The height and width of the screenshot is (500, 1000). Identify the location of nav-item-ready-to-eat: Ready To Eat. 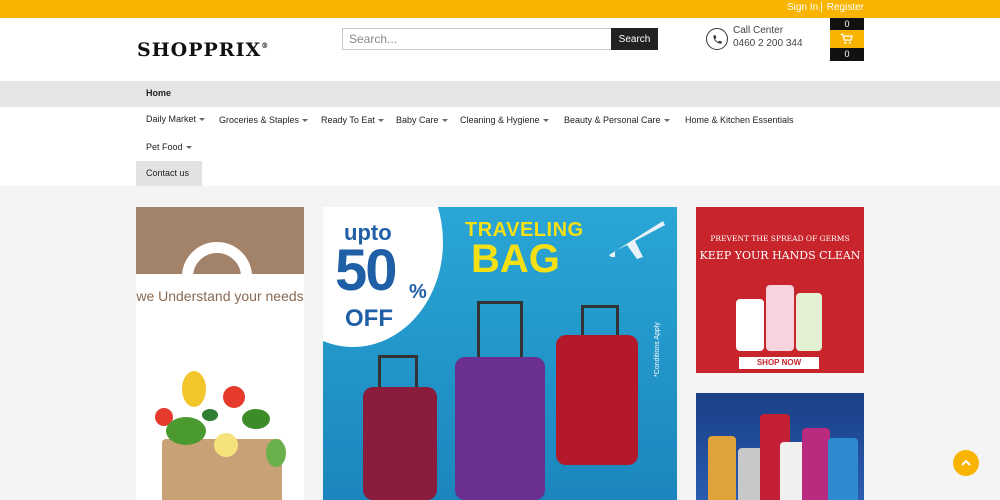
(352, 120).